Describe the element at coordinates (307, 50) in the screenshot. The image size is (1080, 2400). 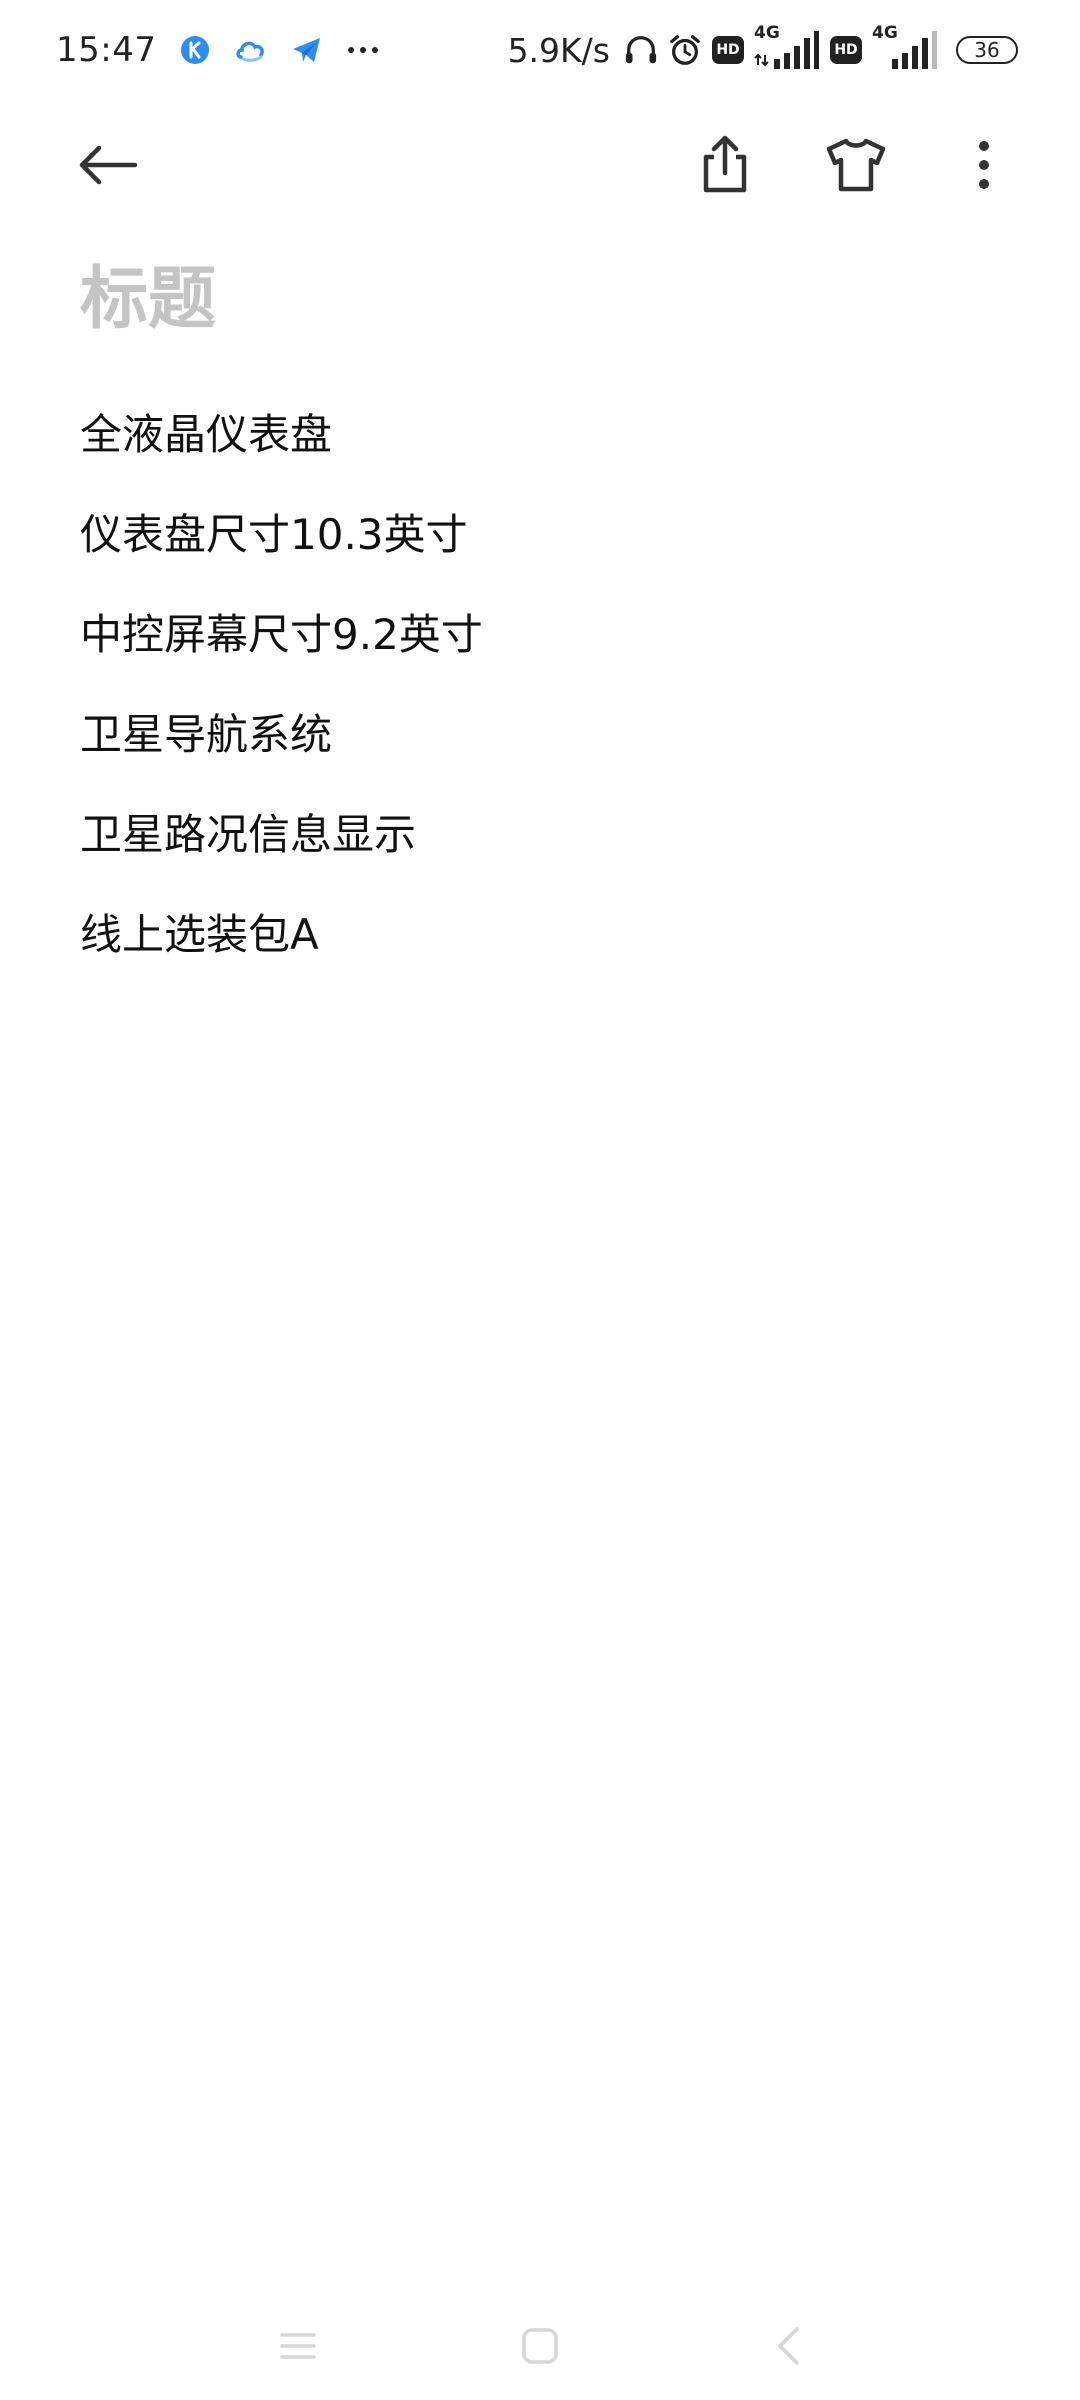
I see `telegram-icon` at that location.